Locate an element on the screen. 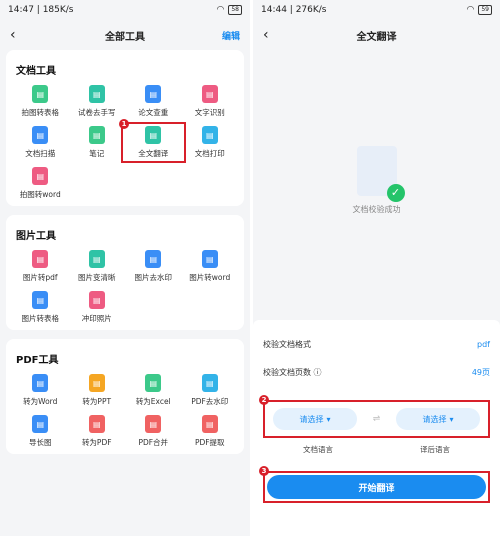 The height and width of the screenshot is (536, 500). pdf-extract-icon: ▤ is located at coordinates (209, 424).